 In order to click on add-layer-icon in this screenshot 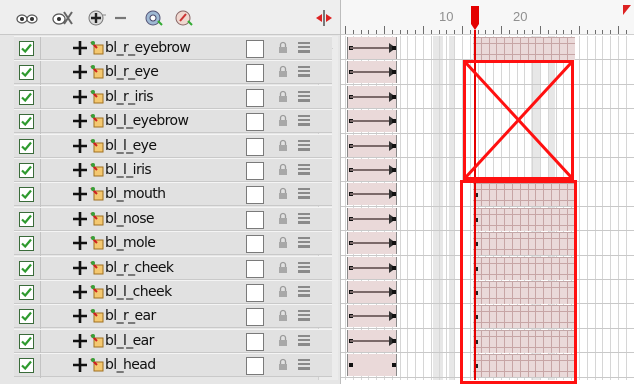, I will do `click(97, 18)`.